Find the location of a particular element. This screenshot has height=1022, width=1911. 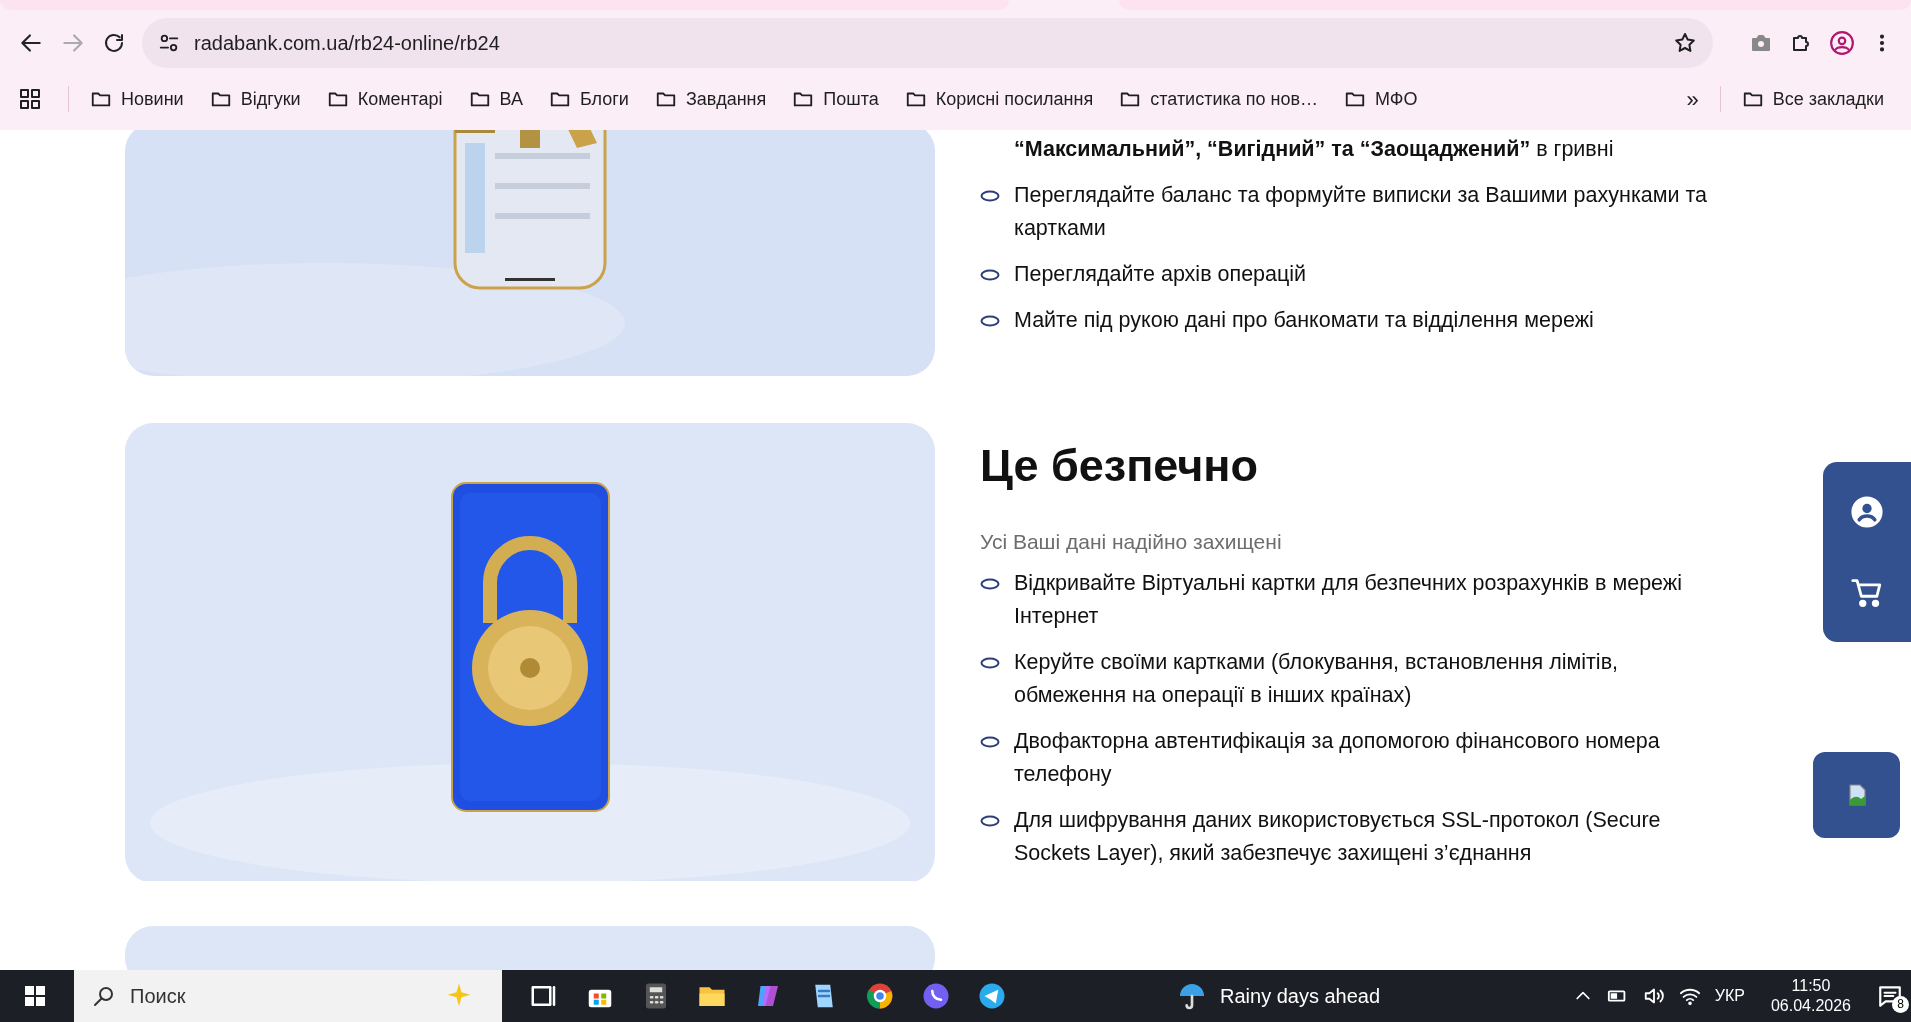

browser-icon is located at coordinates (880, 996).